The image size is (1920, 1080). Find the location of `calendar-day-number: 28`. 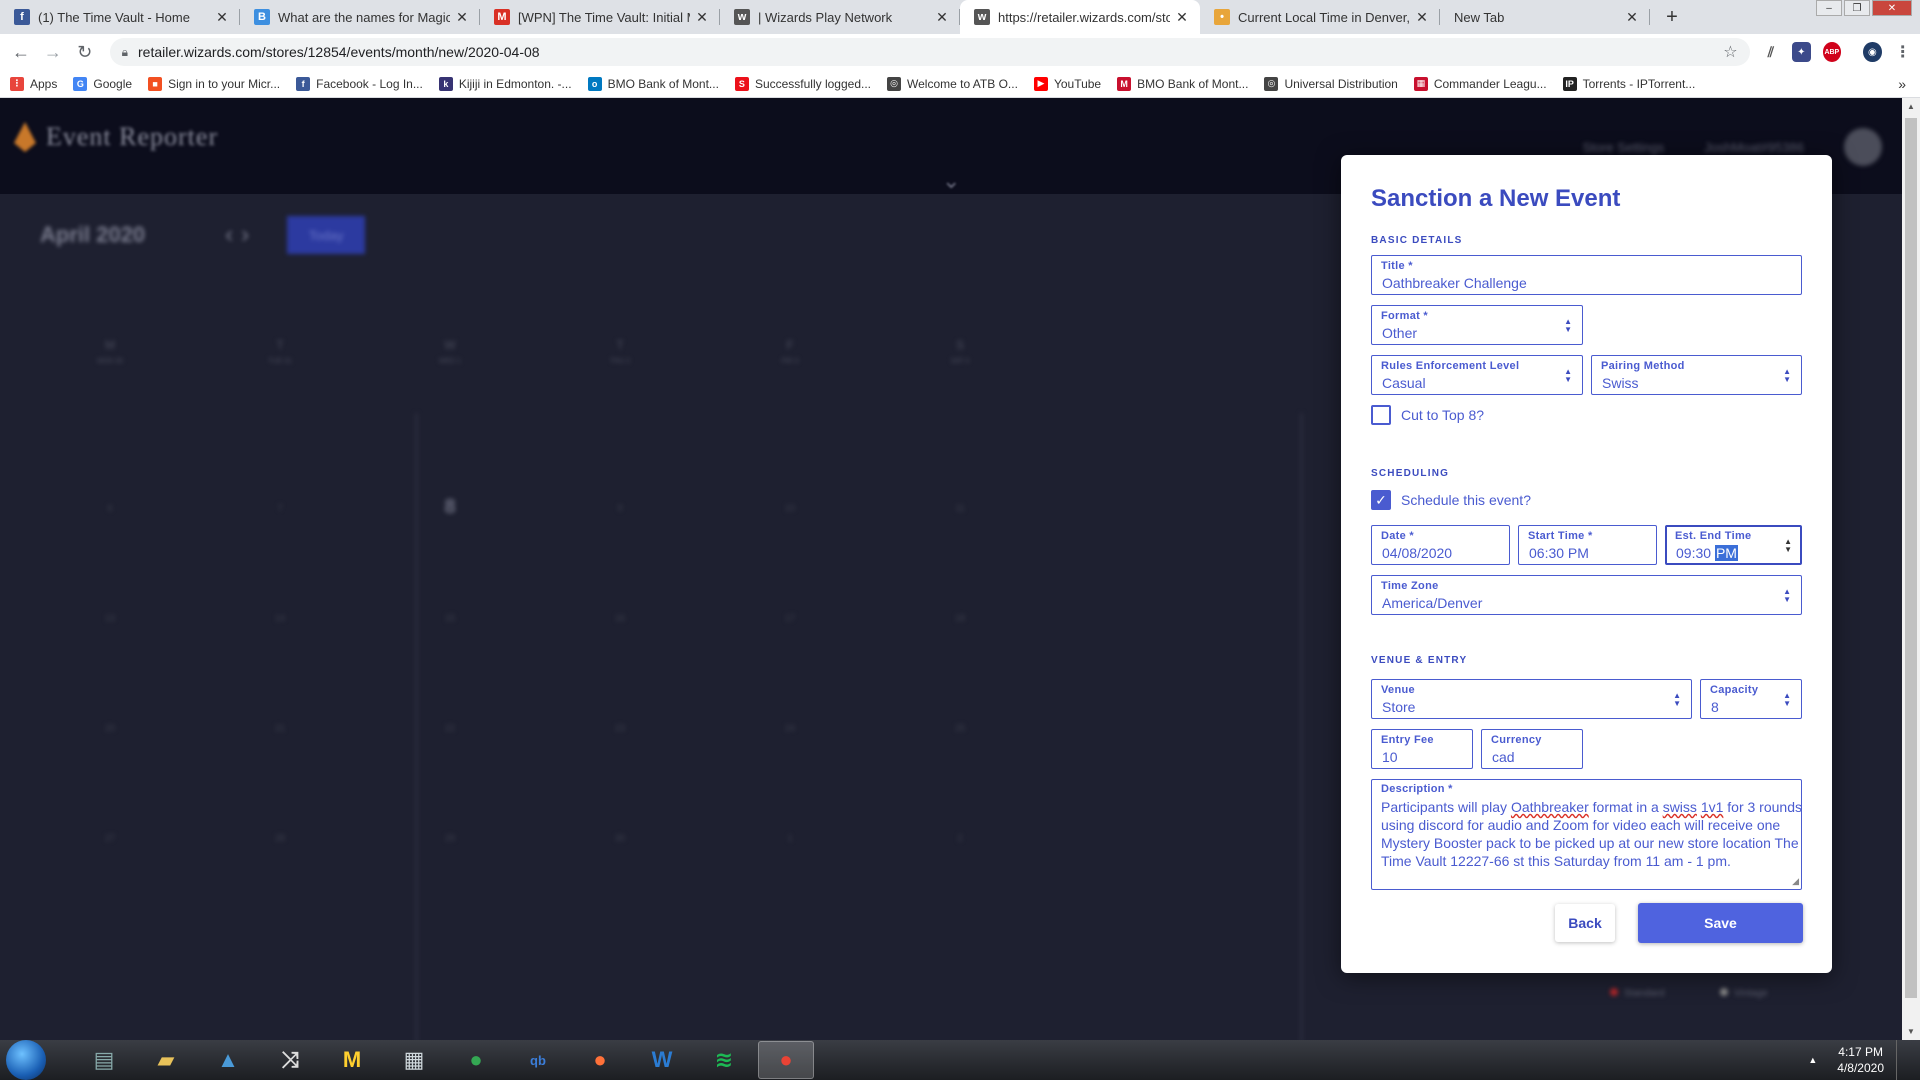

calendar-day-number: 28 is located at coordinates (280, 838).